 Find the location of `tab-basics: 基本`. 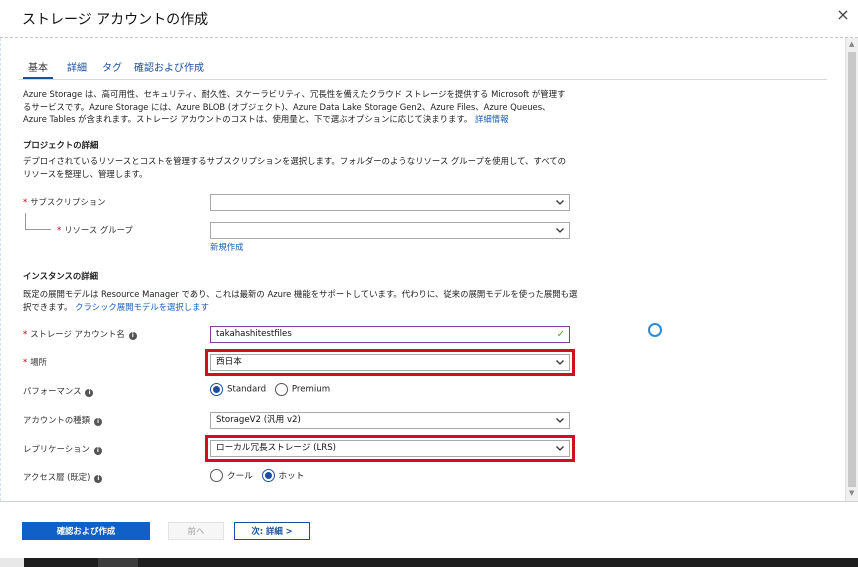

tab-basics: 基本 is located at coordinates (38, 66).